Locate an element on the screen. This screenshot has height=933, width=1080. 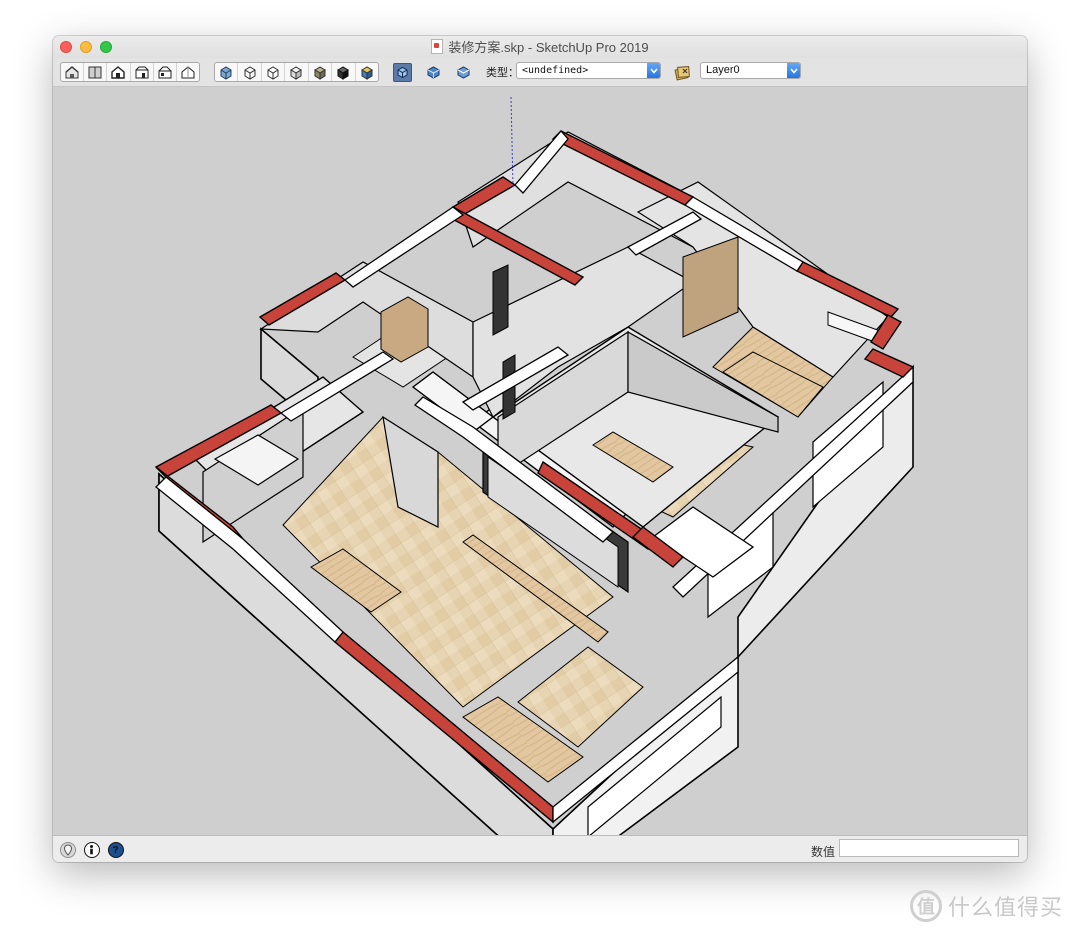
back-view-icon is located at coordinates (165, 72).